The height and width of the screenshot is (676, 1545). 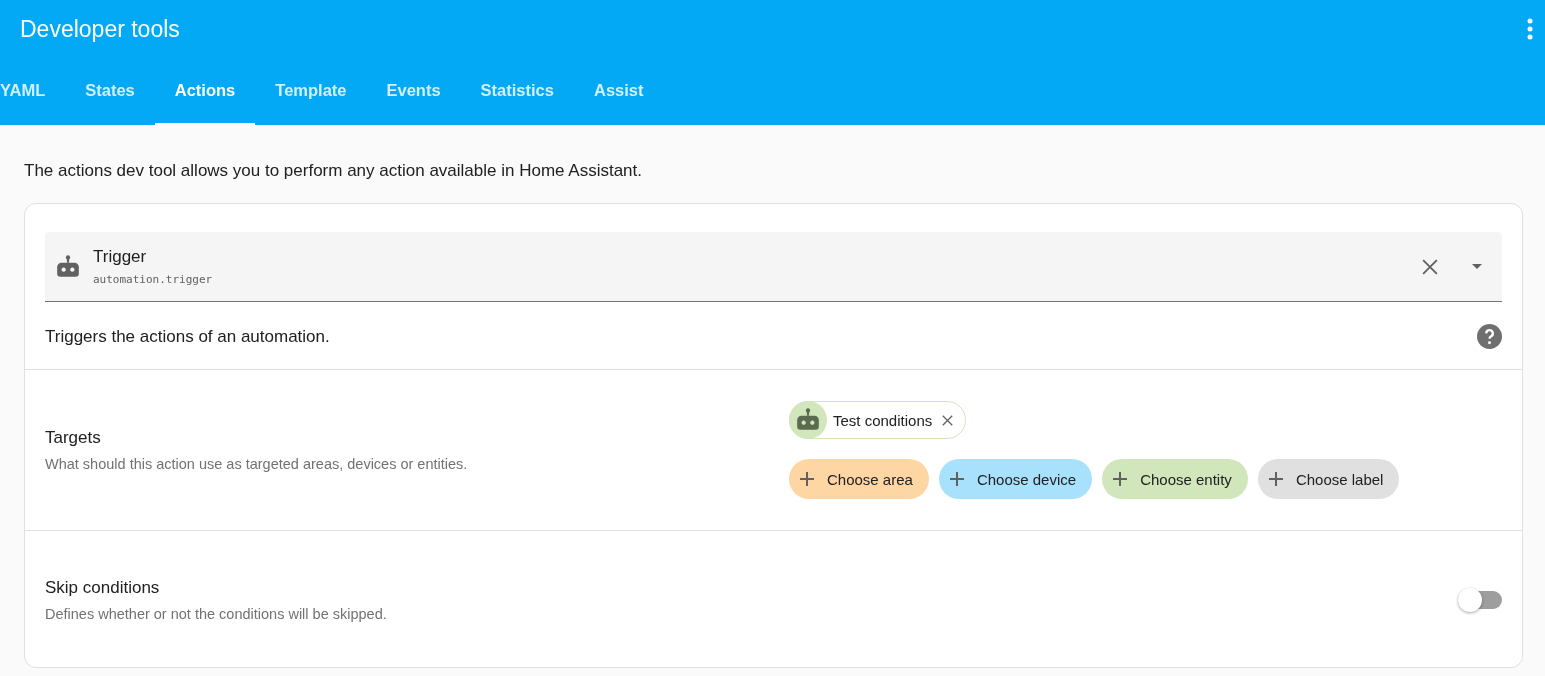 I want to click on targets-description: What should this action use as targeted areas, devices or entities., so click(x=257, y=464).